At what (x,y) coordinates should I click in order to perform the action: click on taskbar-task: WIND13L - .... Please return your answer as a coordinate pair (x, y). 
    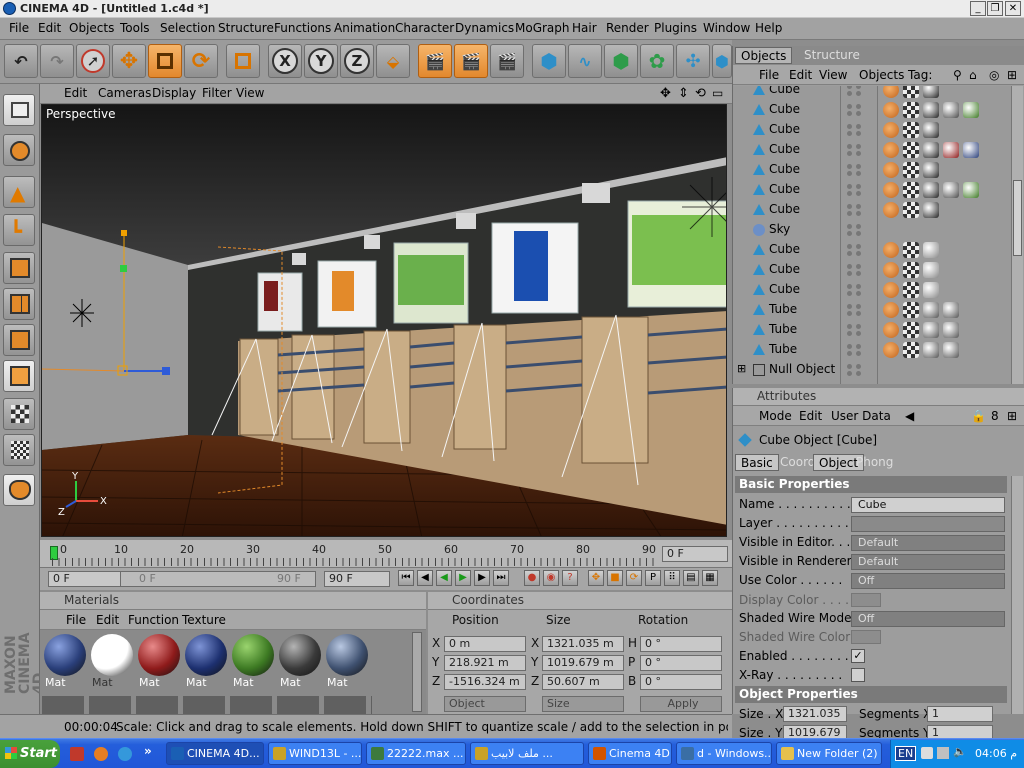
    Looking at the image, I should click on (315, 753).